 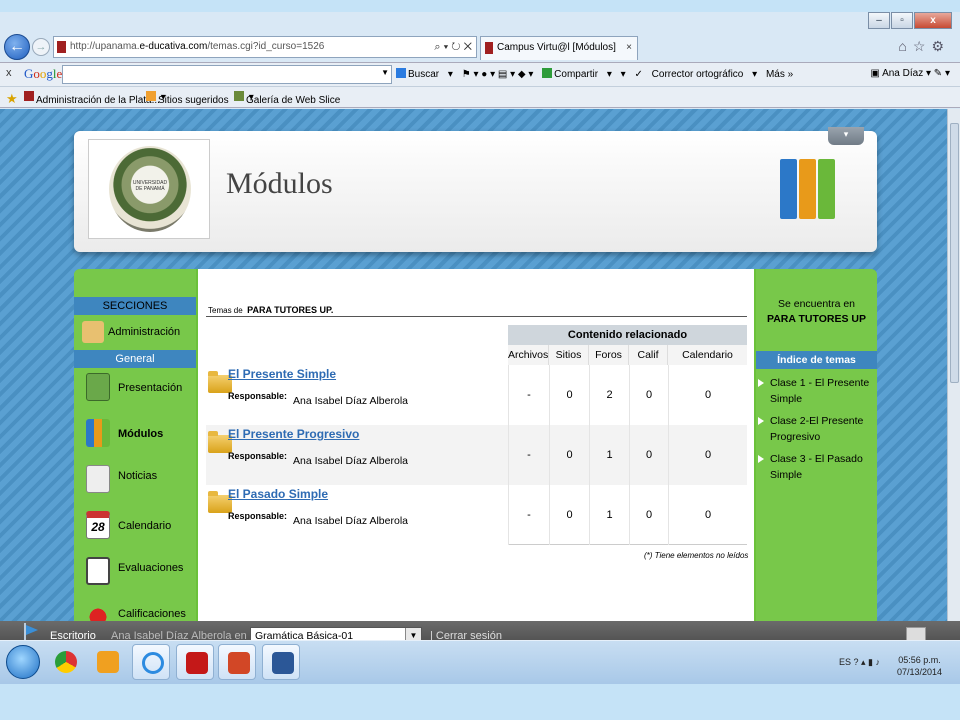 I want to click on mas-button: Más », so click(x=779, y=74).